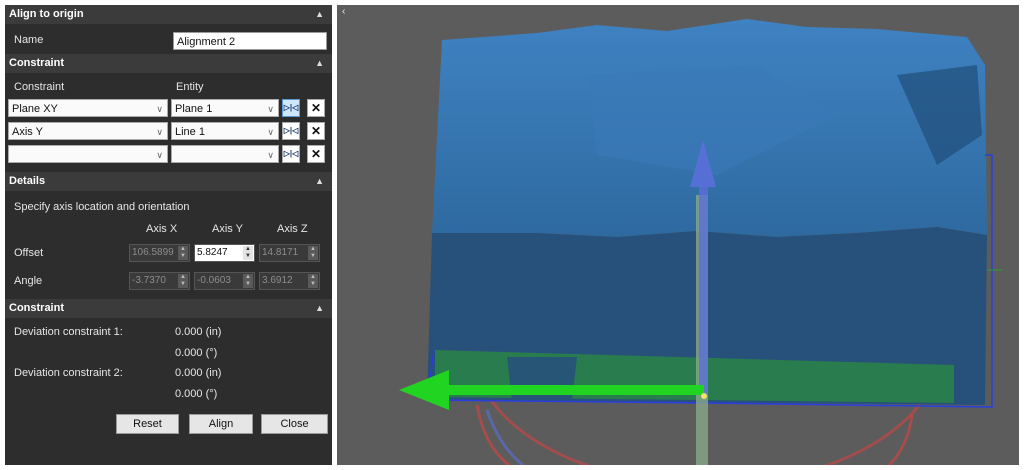  What do you see at coordinates (68, 373) in the screenshot?
I see `deviation-2-label: Deviation constraint 2:` at bounding box center [68, 373].